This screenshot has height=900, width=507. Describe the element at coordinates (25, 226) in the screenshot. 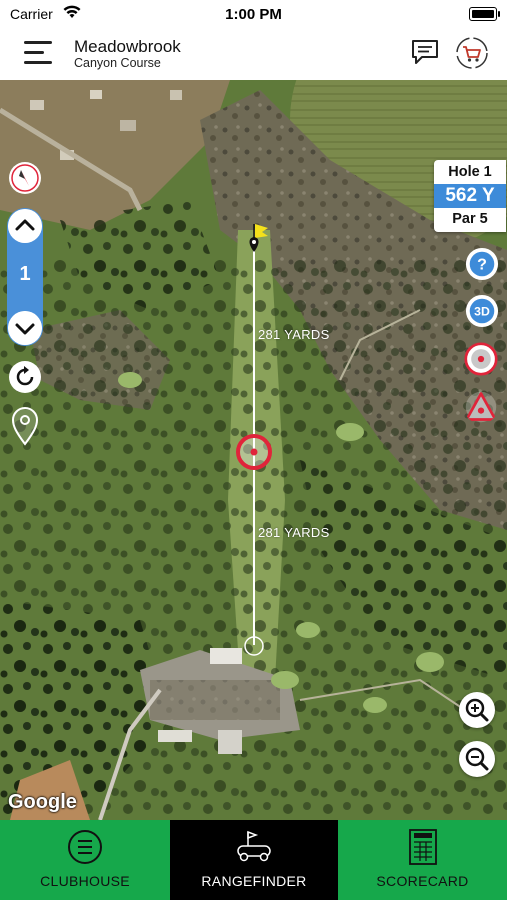

I see `chevron-up-icon` at that location.